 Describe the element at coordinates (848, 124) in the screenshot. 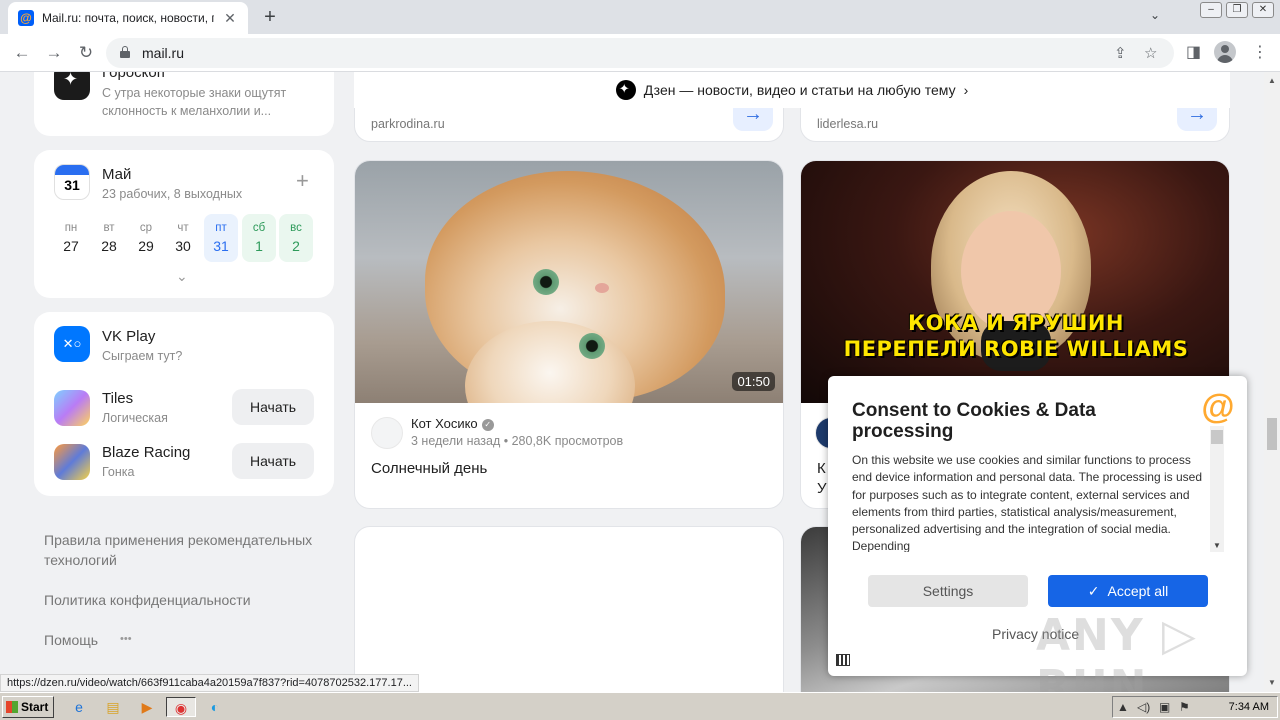

I see `article-source: liderlesa.ru` at that location.